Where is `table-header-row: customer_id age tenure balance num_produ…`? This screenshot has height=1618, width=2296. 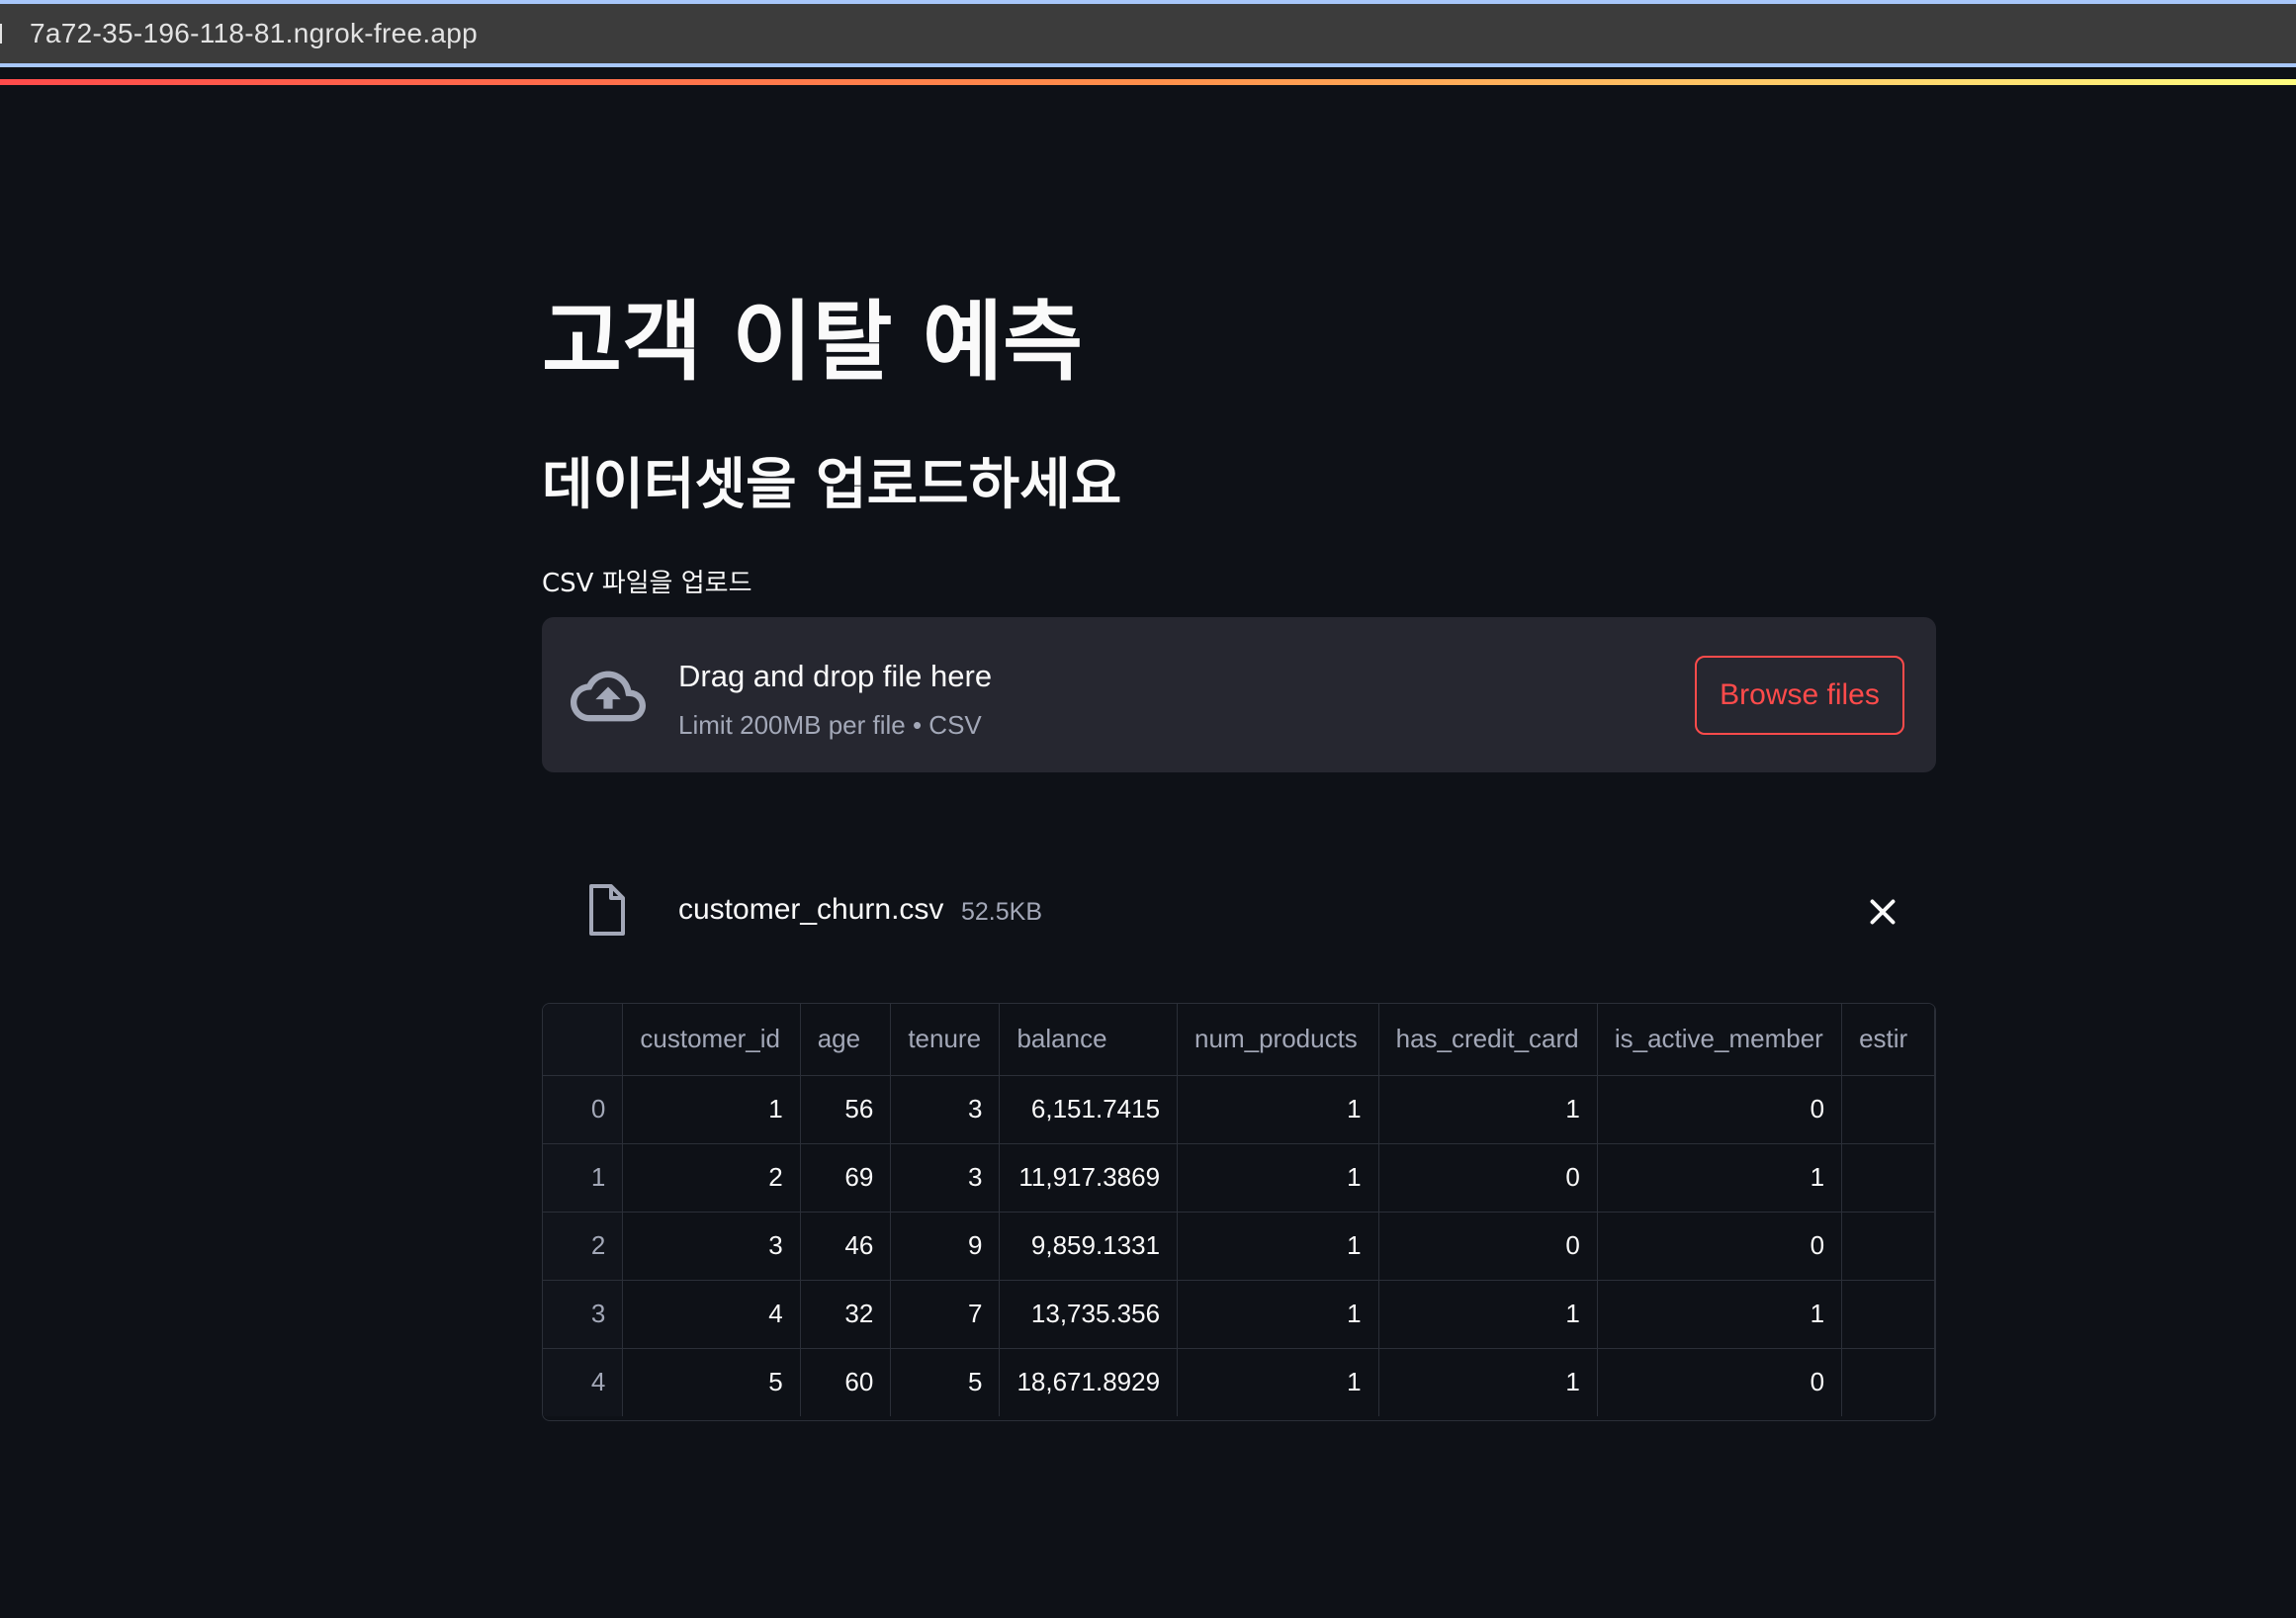 table-header-row: customer_id age tenure balance num_produ… is located at coordinates (1239, 1040).